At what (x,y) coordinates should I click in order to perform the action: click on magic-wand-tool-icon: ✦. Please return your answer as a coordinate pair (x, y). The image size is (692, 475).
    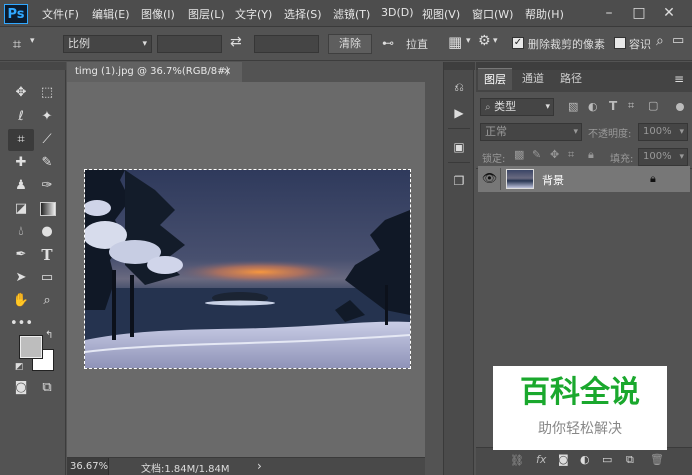
    Looking at the image, I should click on (47, 117).